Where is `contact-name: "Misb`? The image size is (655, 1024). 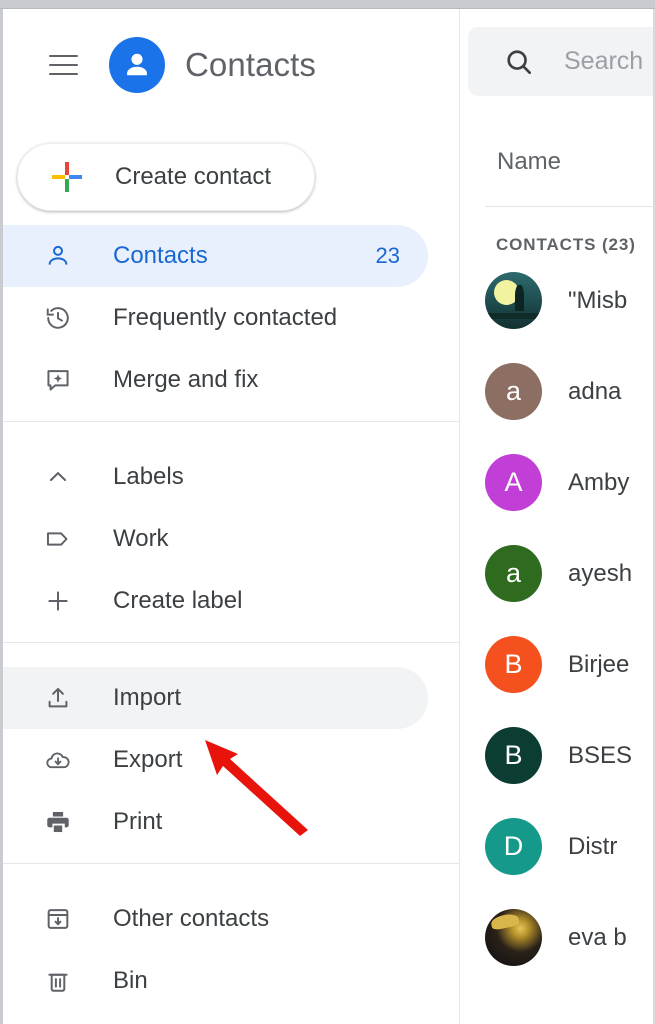
contact-name: "Misb is located at coordinates (598, 300).